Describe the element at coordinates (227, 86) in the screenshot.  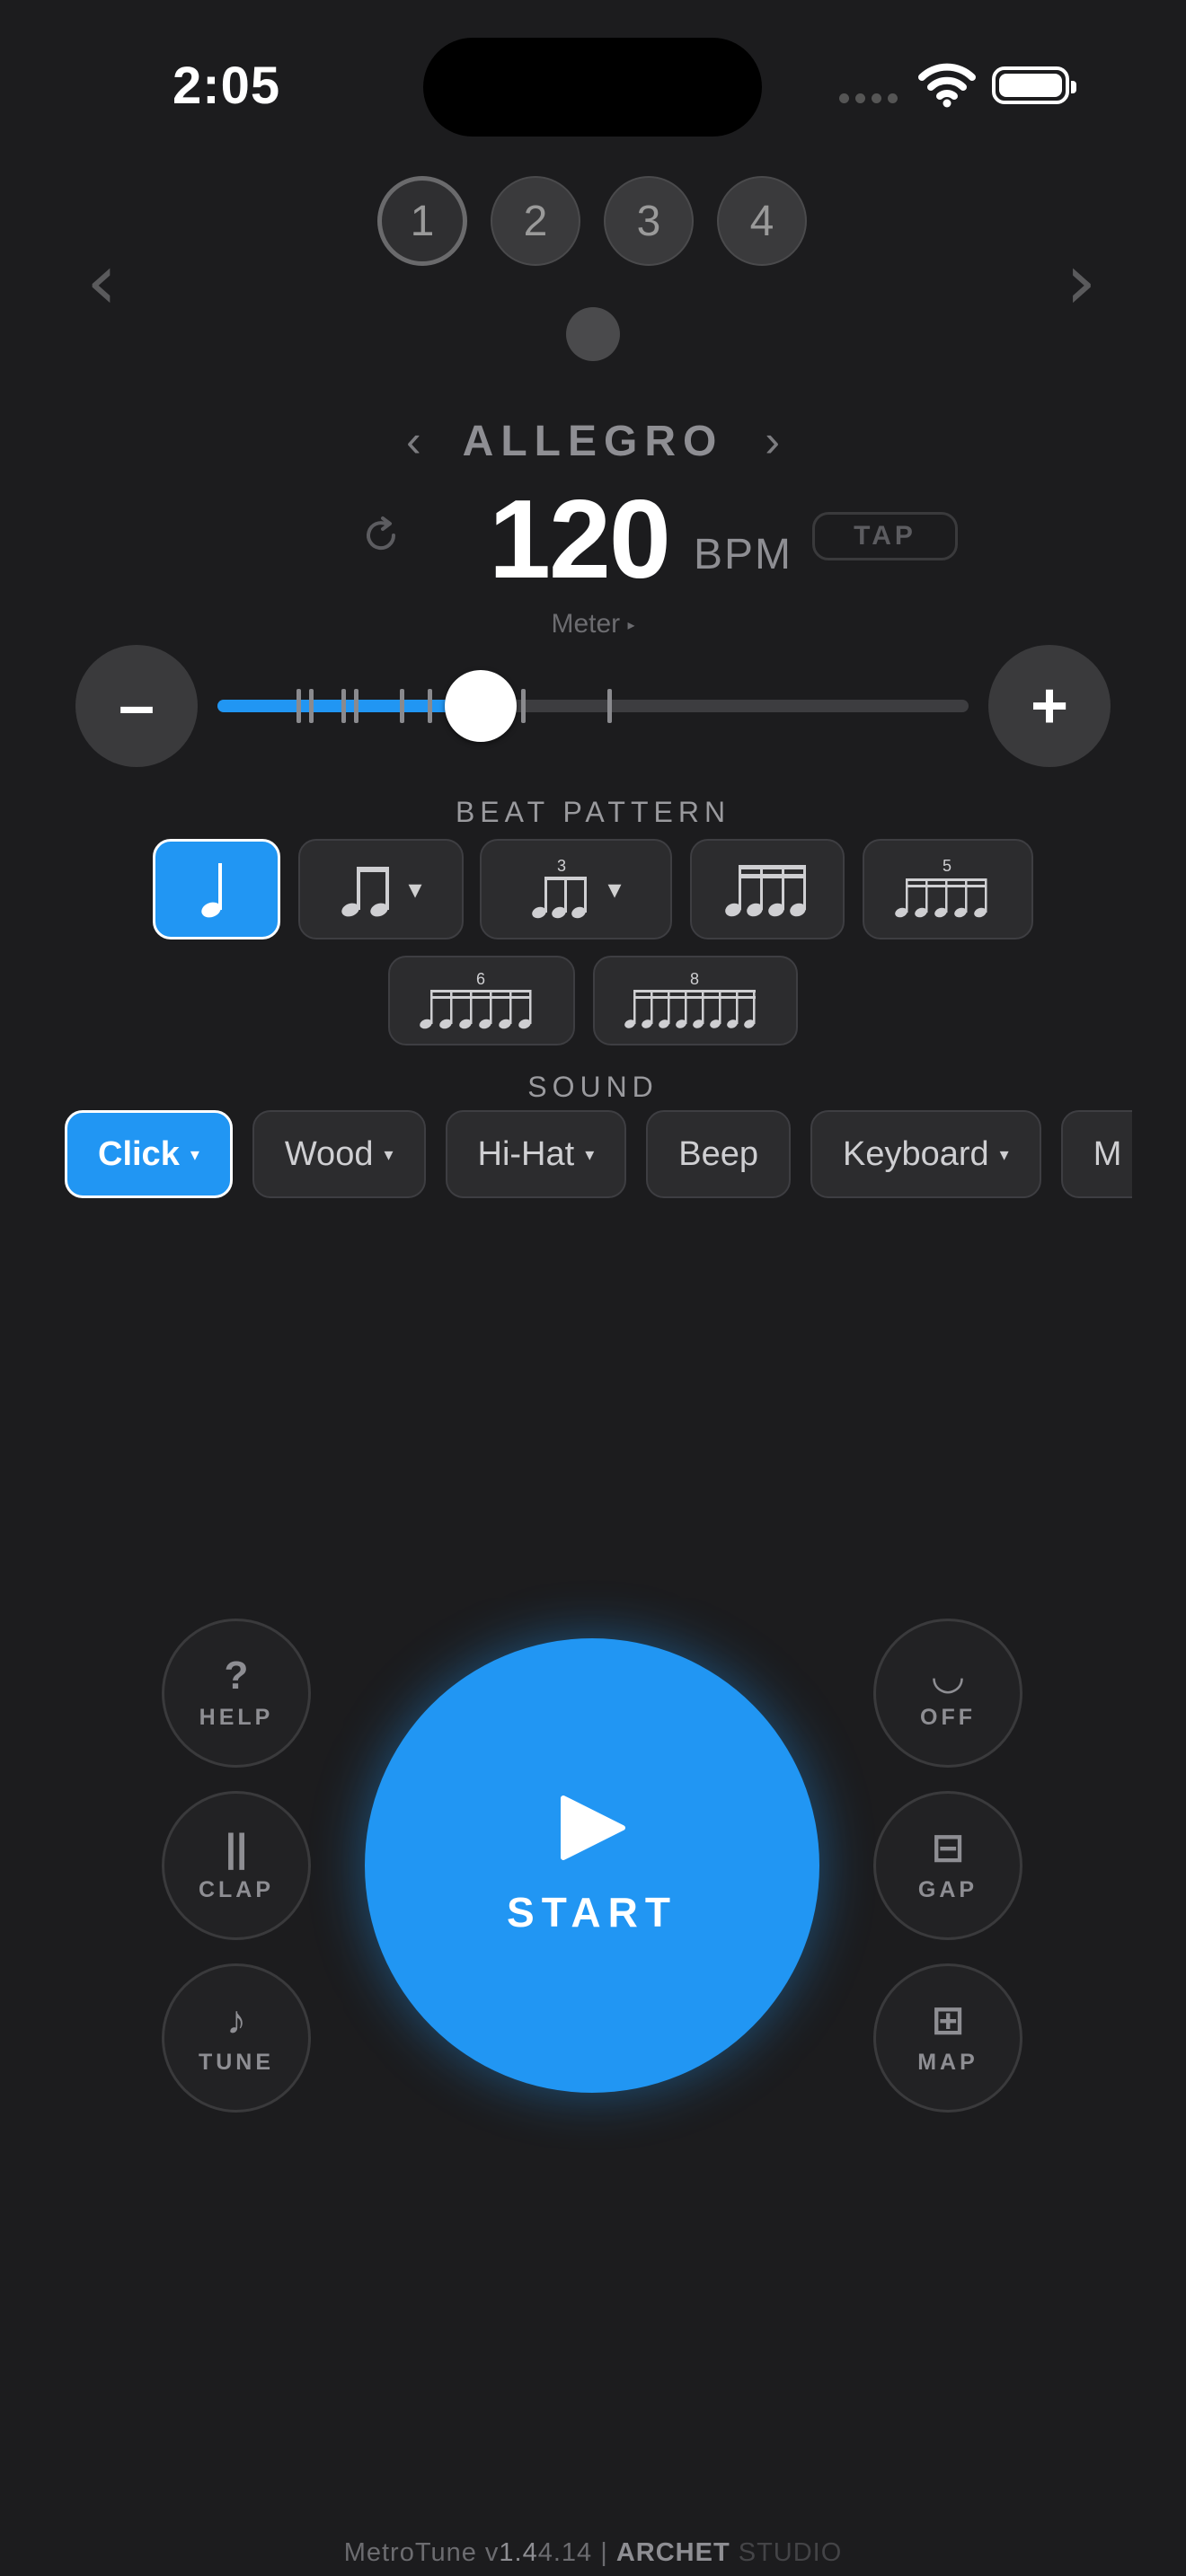
I see `status-time: 2:05` at that location.